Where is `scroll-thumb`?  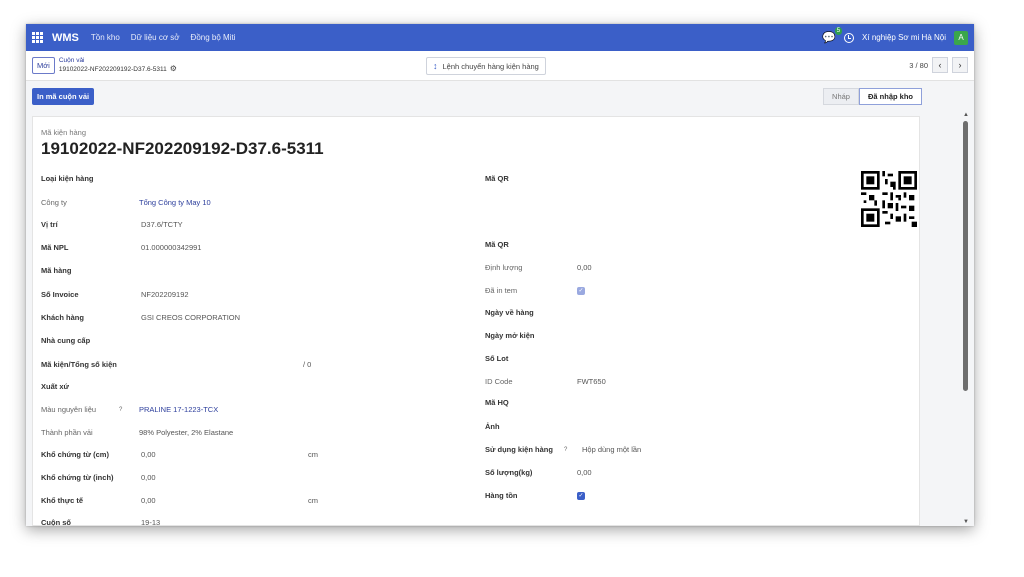 scroll-thumb is located at coordinates (965, 256).